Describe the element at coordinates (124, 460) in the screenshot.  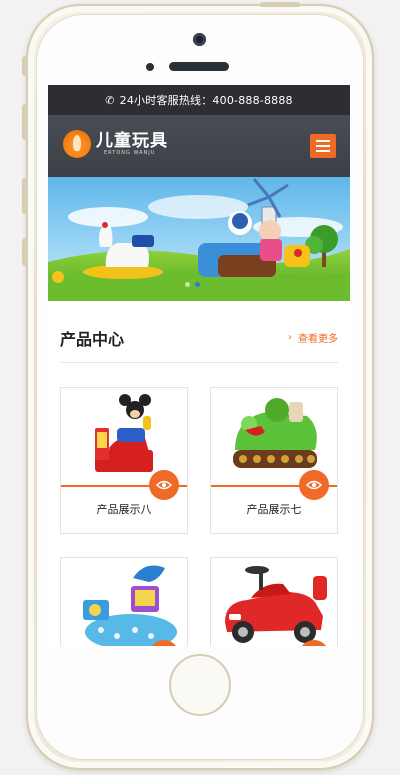
I see `product-card: 产品展示八` at that location.